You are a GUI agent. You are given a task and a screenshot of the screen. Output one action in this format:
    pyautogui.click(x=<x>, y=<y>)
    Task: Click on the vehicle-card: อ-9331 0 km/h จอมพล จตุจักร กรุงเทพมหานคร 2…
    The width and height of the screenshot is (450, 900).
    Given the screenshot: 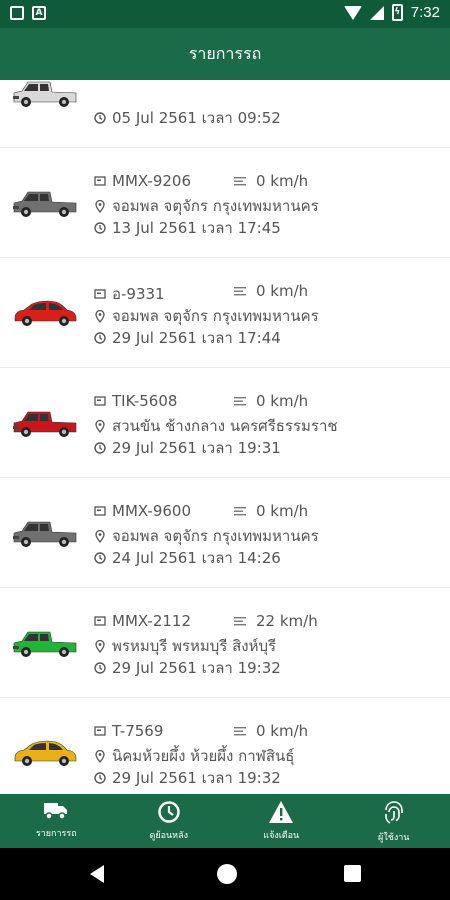 What is the action you would take?
    pyautogui.click(x=225, y=313)
    